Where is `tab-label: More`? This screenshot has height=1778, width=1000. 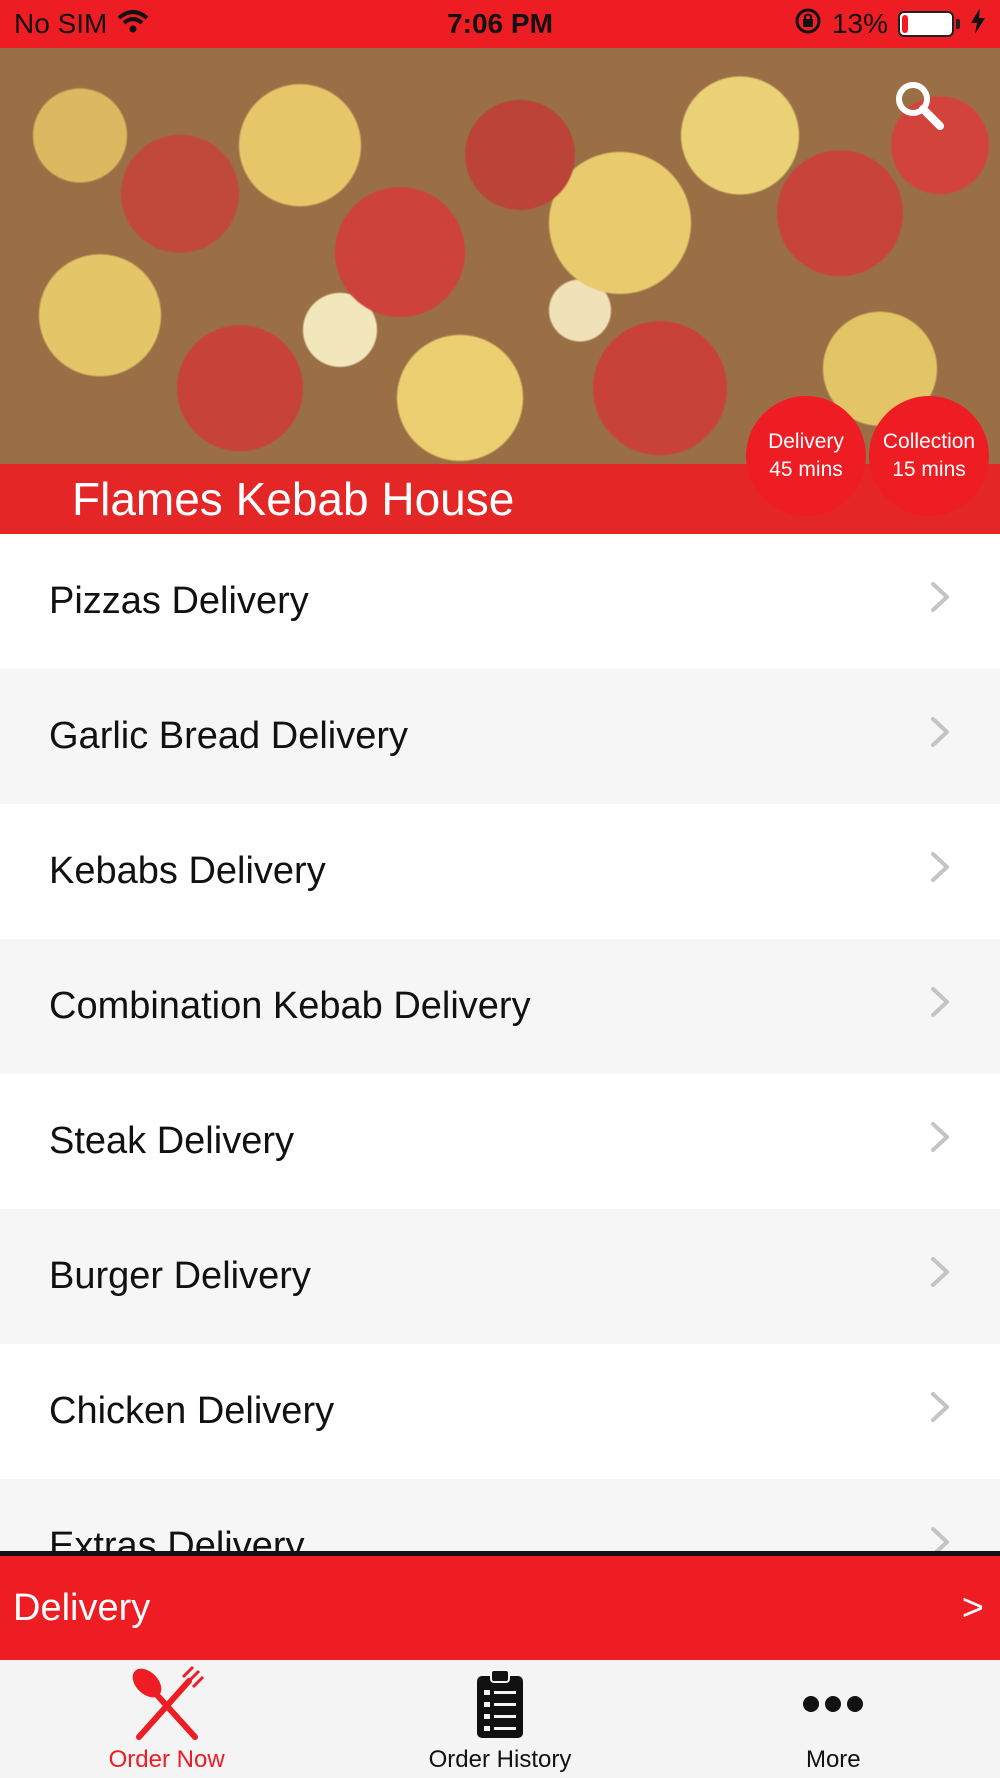
tab-label: More is located at coordinates (833, 1759).